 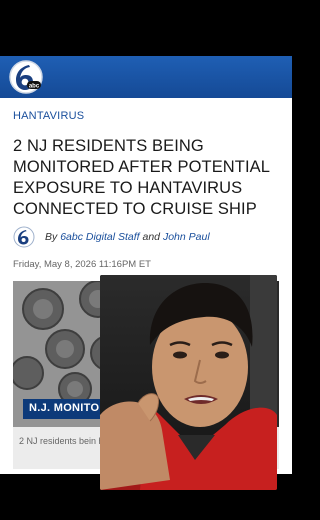 What do you see at coordinates (34, 87) in the screenshot?
I see `svg-text: abc` at bounding box center [34, 87].